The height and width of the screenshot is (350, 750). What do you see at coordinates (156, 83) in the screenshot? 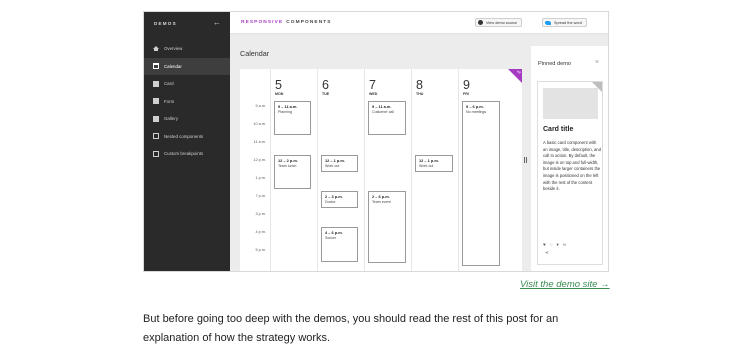
I see `card-icon` at bounding box center [156, 83].